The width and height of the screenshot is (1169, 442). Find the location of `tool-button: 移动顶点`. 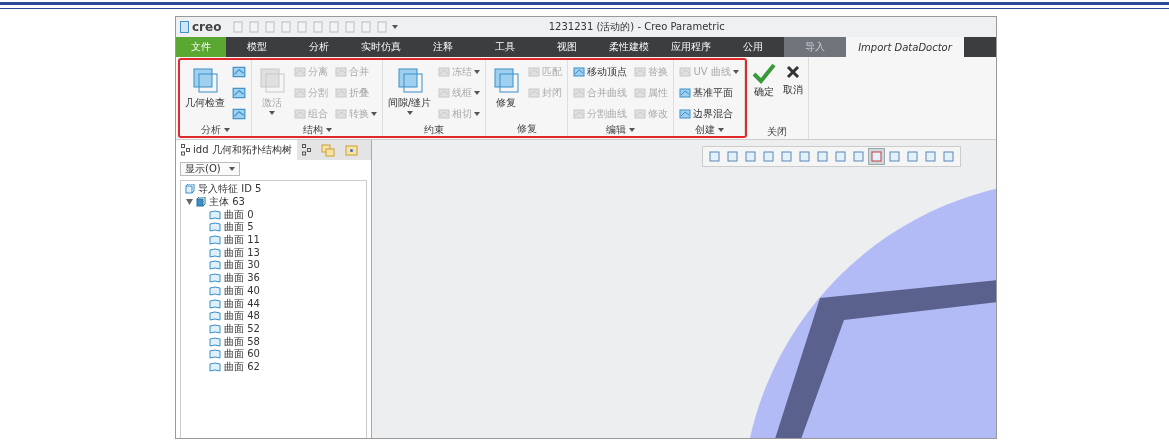

tool-button: 移动顶点 is located at coordinates (600, 72).